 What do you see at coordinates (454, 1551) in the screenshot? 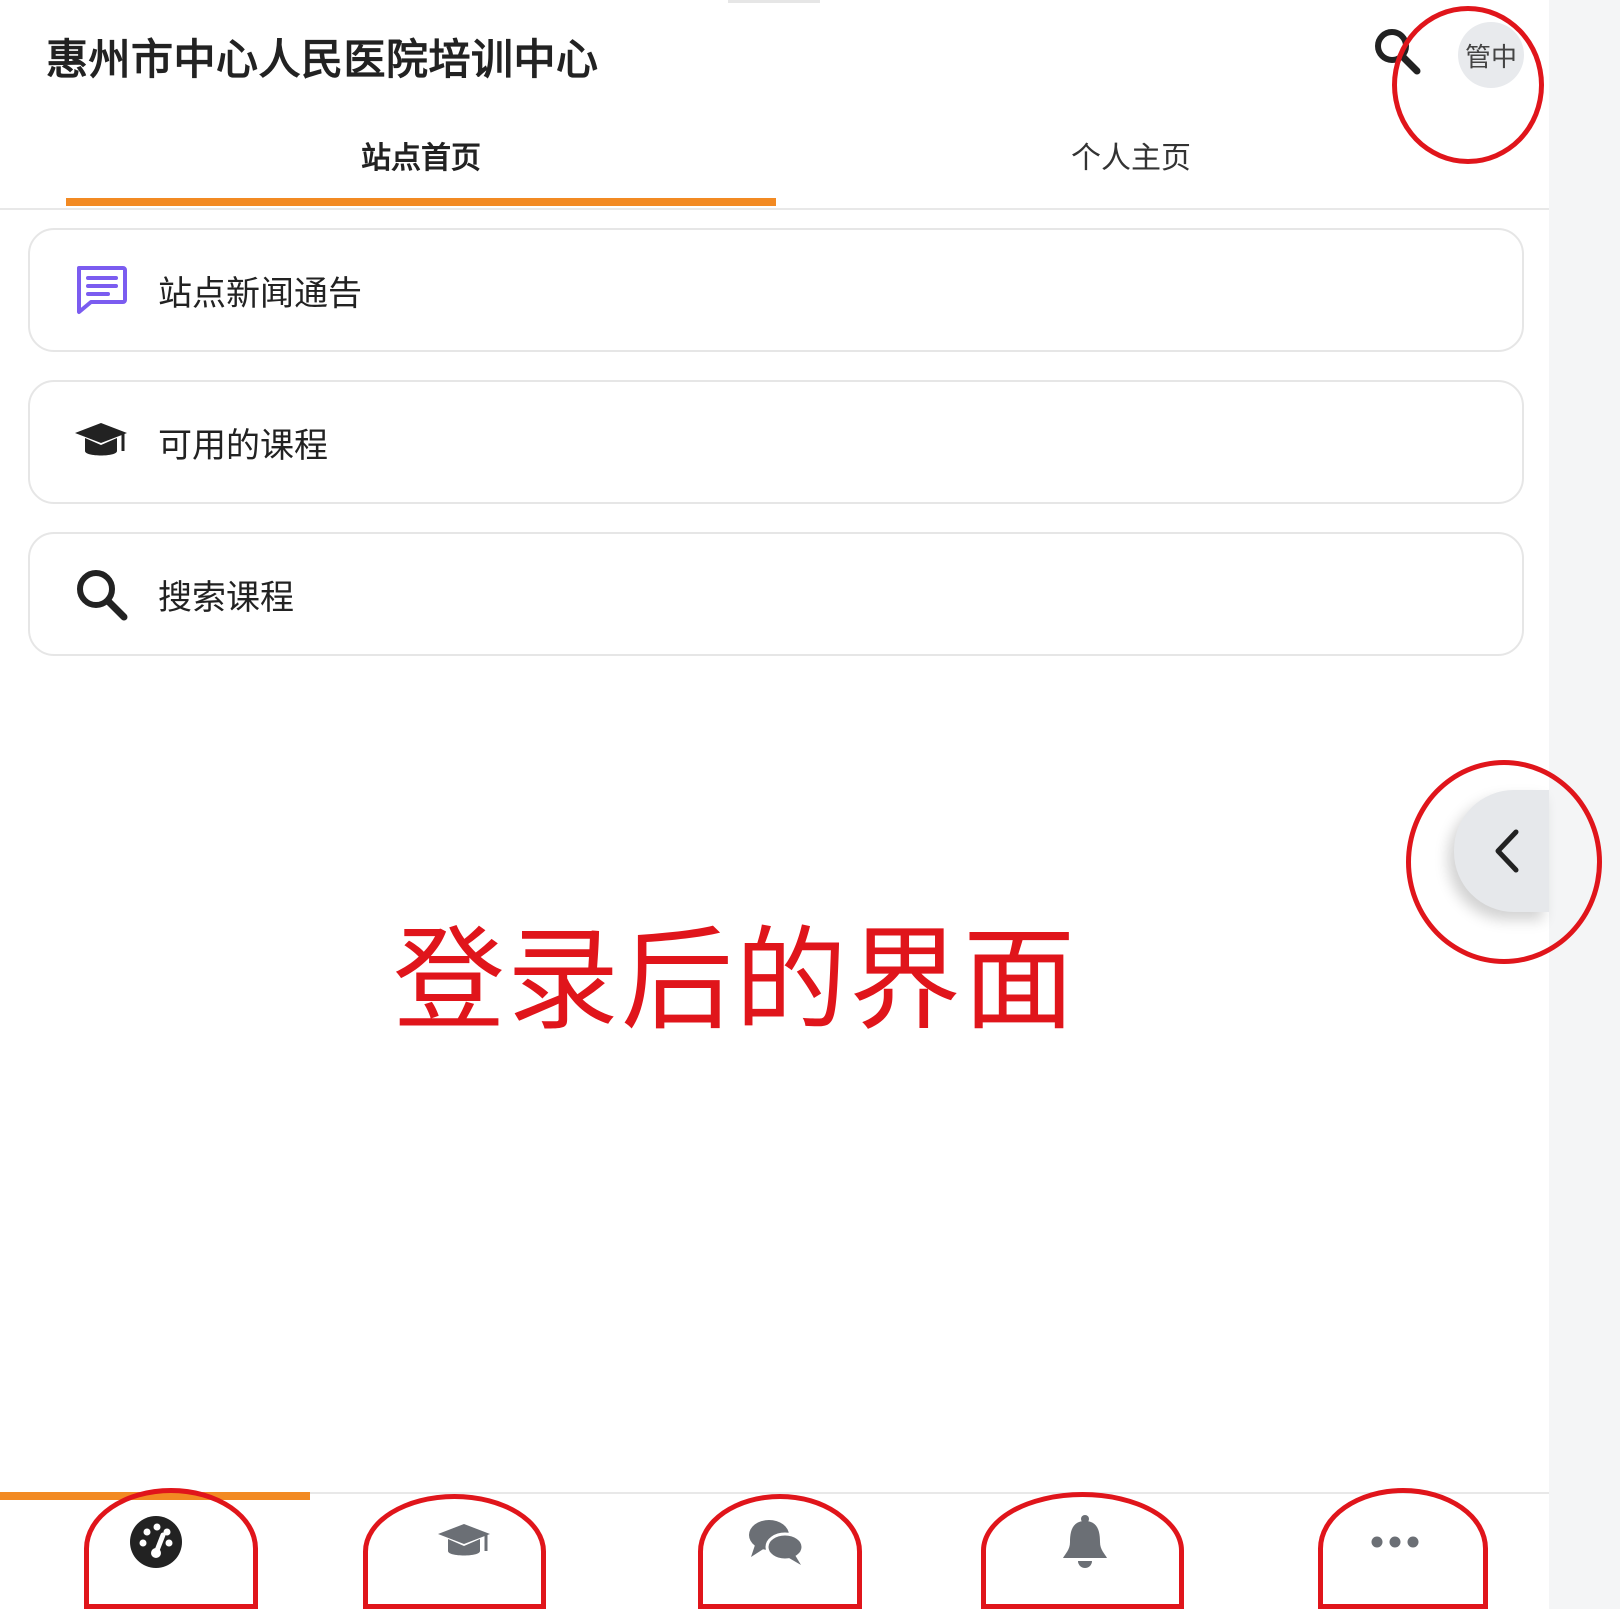
I see `annotation-ring-courses` at bounding box center [454, 1551].